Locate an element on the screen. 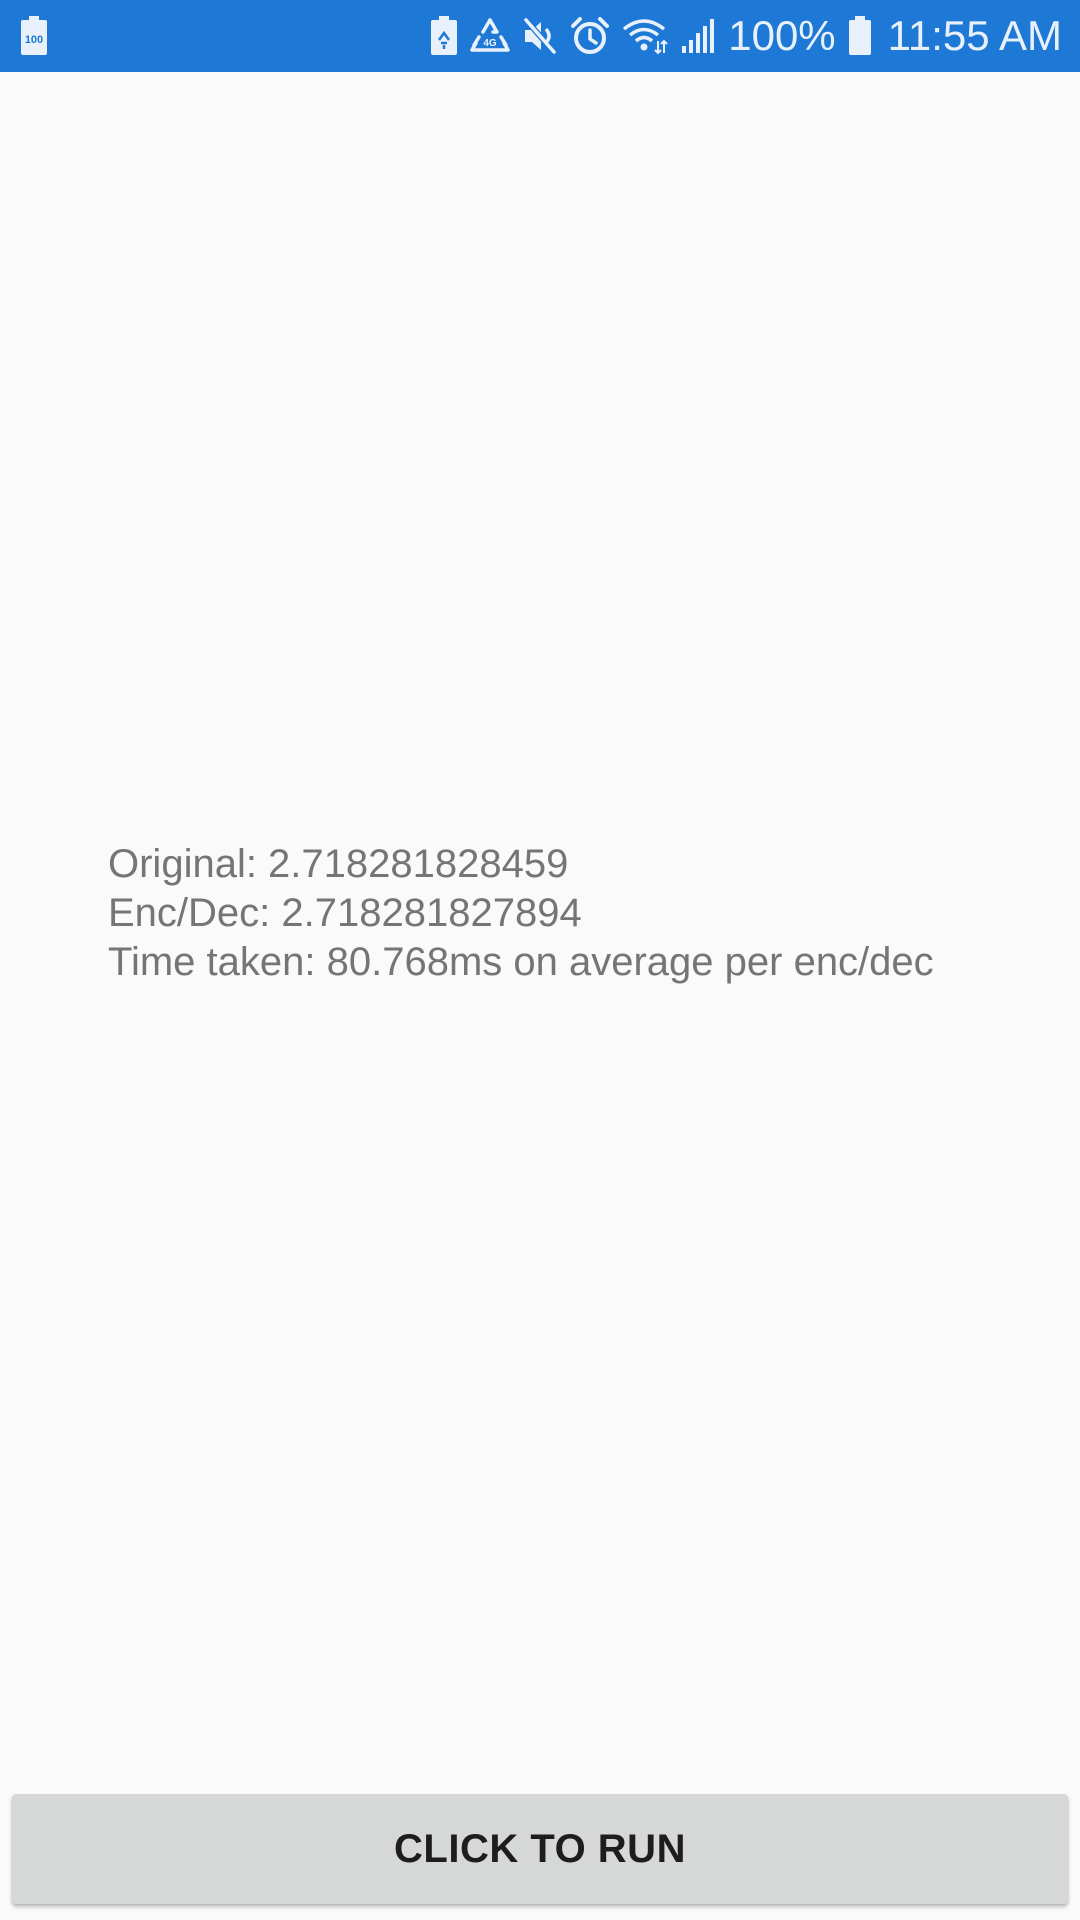 The height and width of the screenshot is (1920, 1080). recycle-icon: 4G is located at coordinates (490, 36).